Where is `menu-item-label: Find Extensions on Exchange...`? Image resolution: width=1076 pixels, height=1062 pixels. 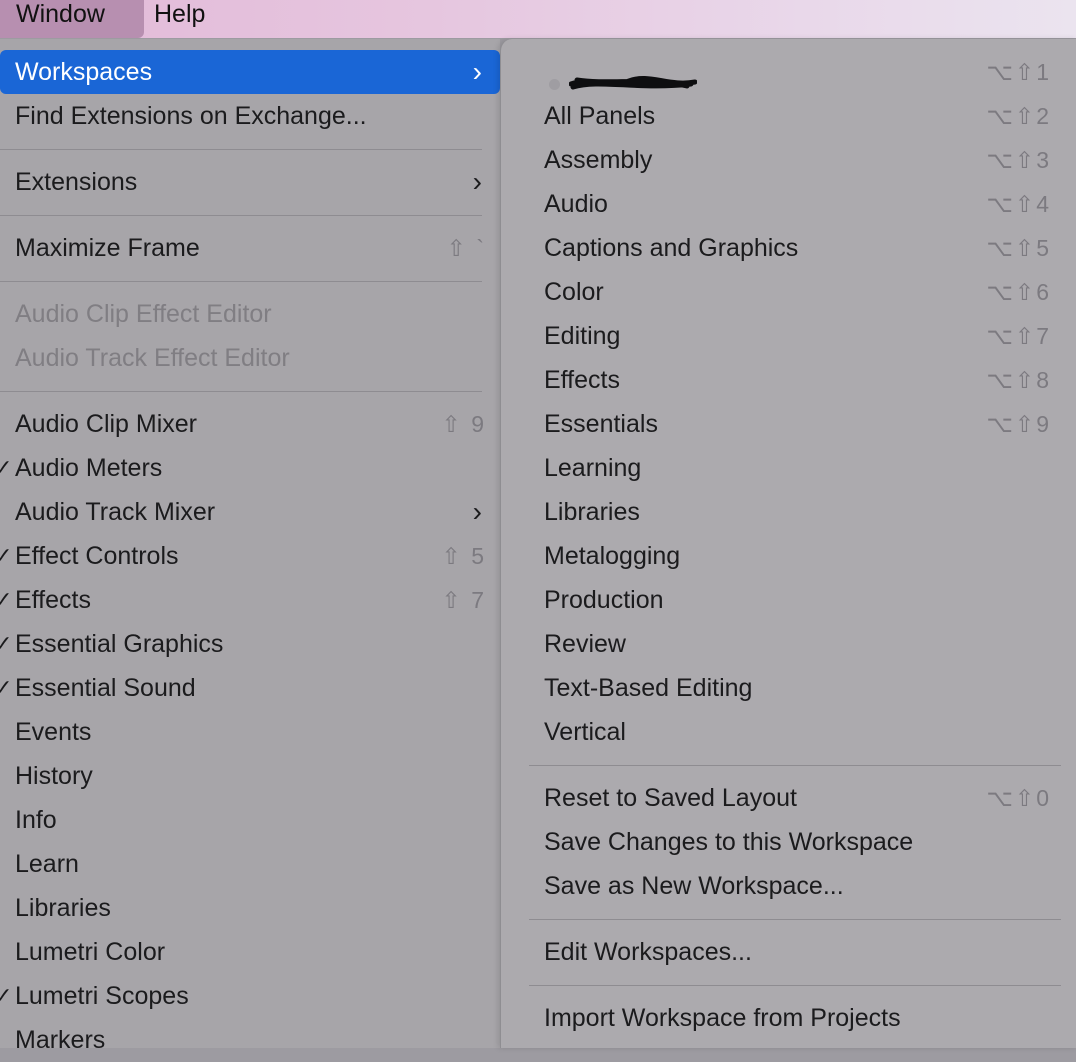 menu-item-label: Find Extensions on Exchange... is located at coordinates (191, 116).